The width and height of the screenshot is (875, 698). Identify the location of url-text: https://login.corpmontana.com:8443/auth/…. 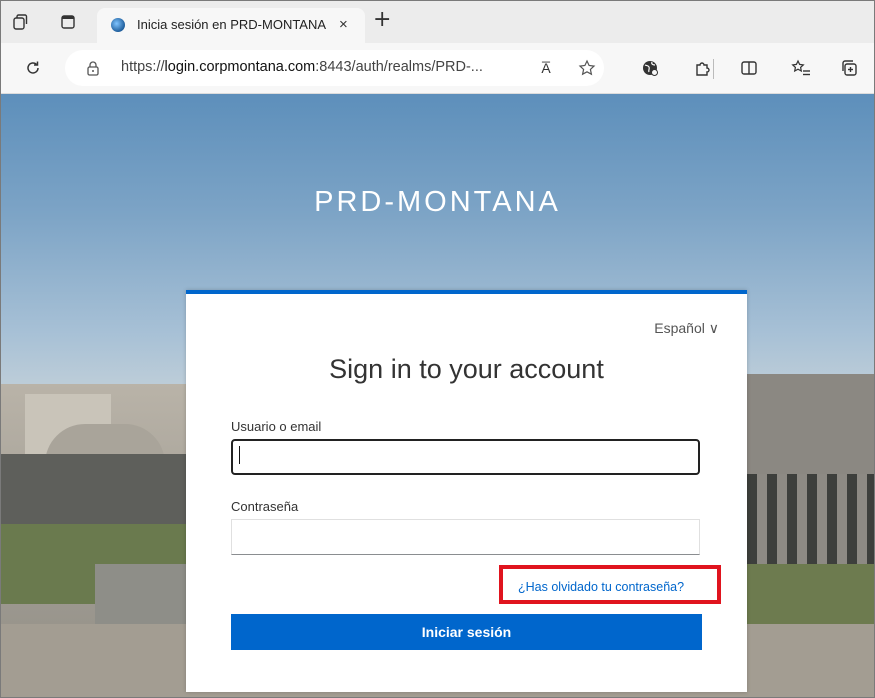
(302, 67).